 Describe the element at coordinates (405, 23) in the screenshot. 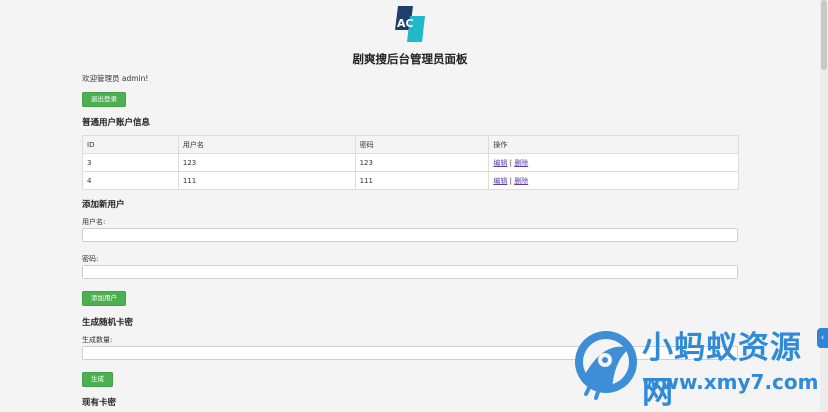

I see `logo-text: AC` at that location.